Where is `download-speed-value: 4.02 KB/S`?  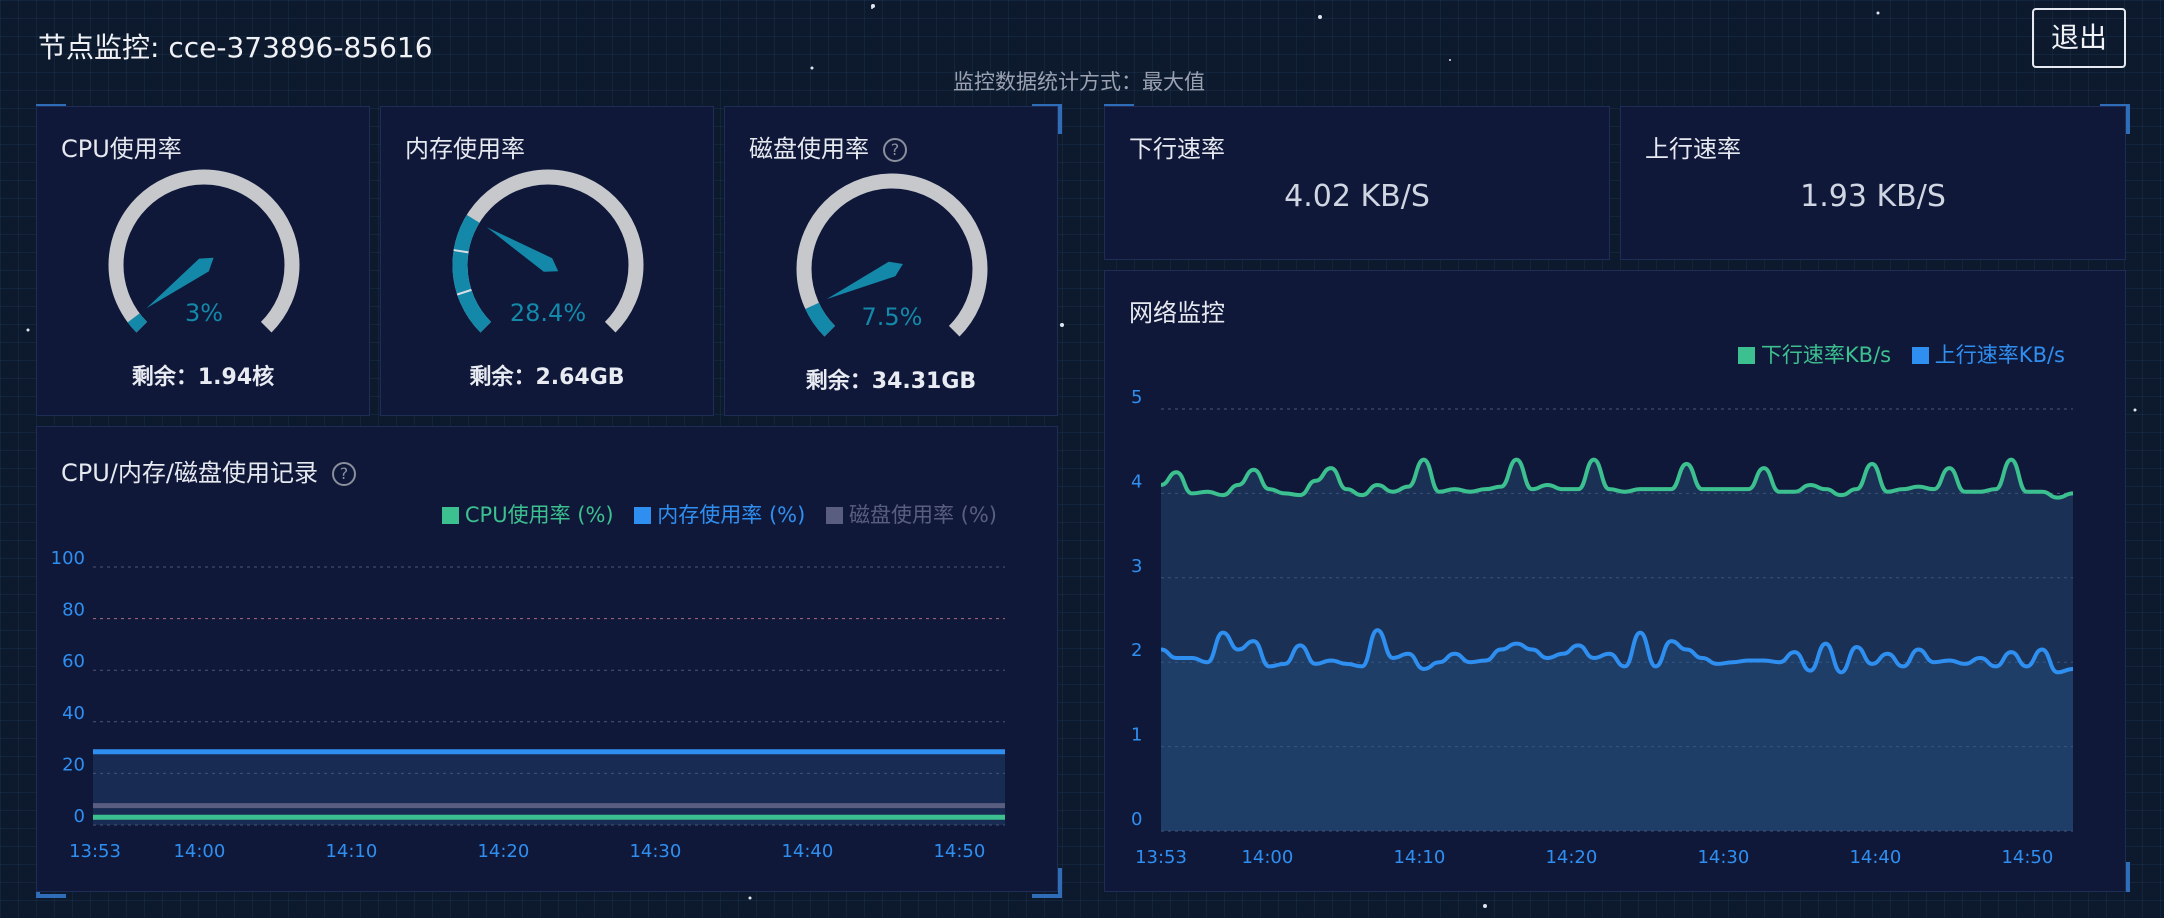
download-speed-value: 4.02 KB/S is located at coordinates (1357, 196).